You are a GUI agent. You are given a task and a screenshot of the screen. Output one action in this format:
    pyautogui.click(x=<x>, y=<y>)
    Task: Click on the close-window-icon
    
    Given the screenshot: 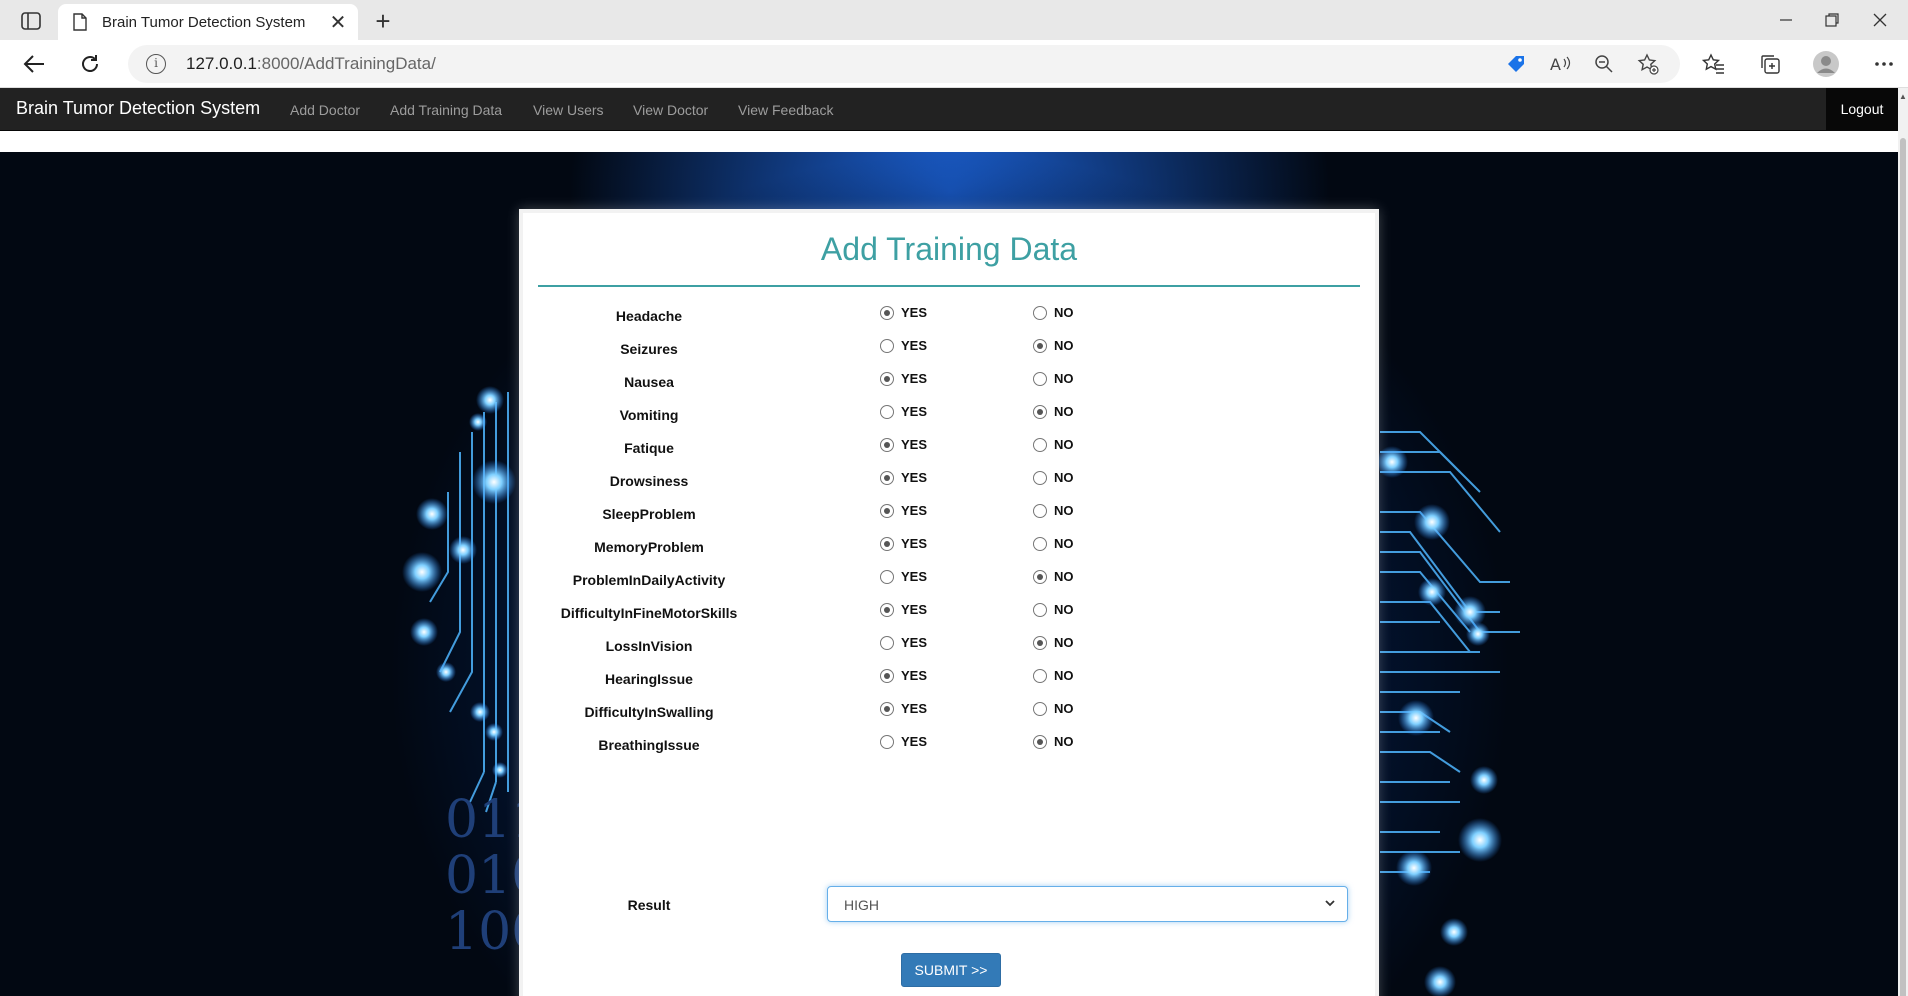 What is the action you would take?
    pyautogui.click(x=1880, y=20)
    